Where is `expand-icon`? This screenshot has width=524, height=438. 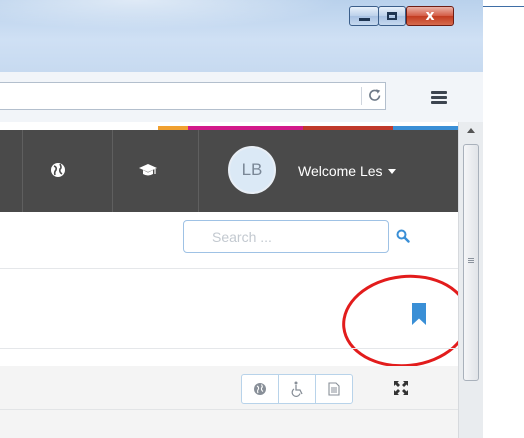
expand-icon is located at coordinates (401, 388).